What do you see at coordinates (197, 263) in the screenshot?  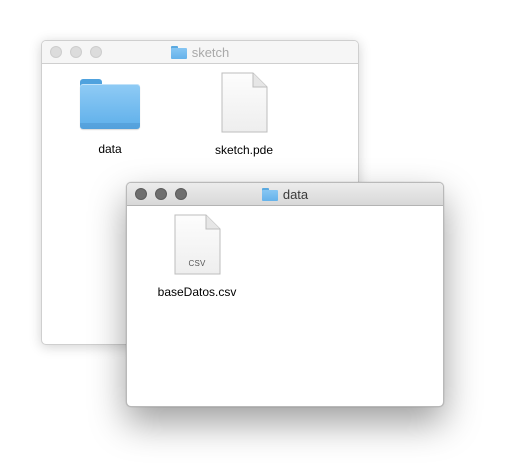 I see `file-extension-badge: CSV` at bounding box center [197, 263].